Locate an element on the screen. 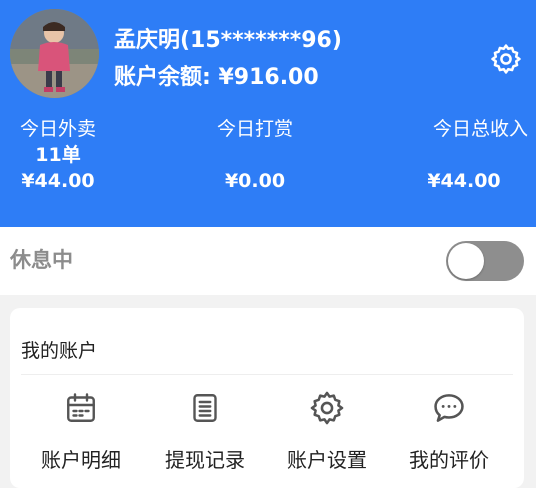  account-settings-button: 账户设置 is located at coordinates (327, 430).